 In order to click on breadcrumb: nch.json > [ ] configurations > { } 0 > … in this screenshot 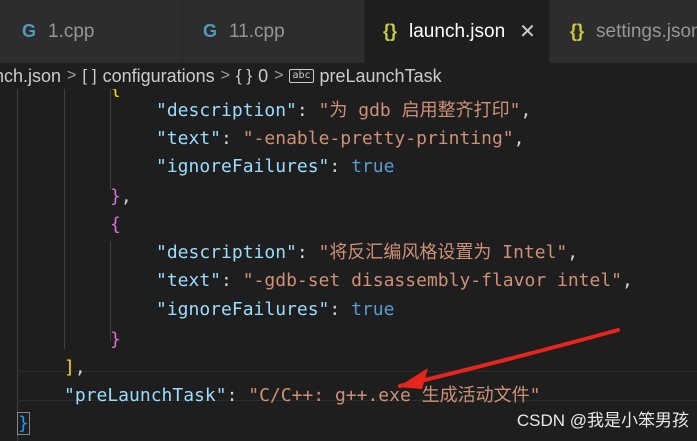, I will do `click(348, 76)`.